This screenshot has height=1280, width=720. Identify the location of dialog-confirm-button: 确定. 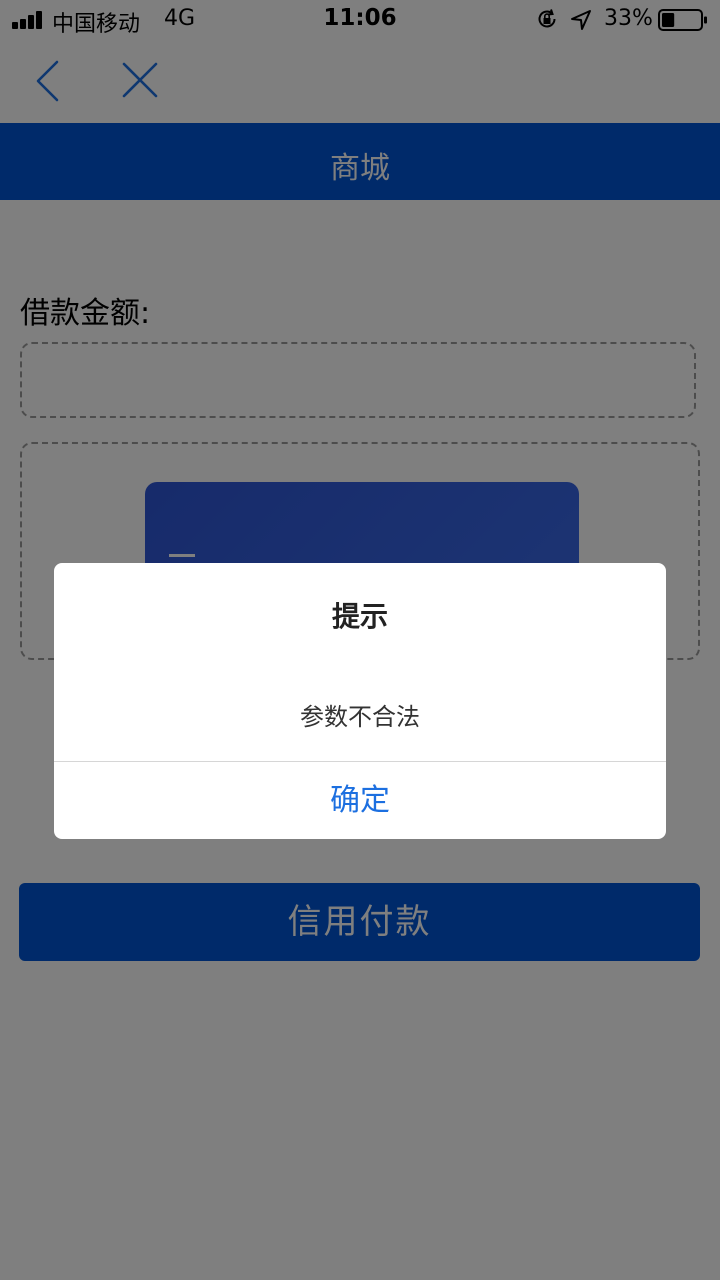
(360, 800).